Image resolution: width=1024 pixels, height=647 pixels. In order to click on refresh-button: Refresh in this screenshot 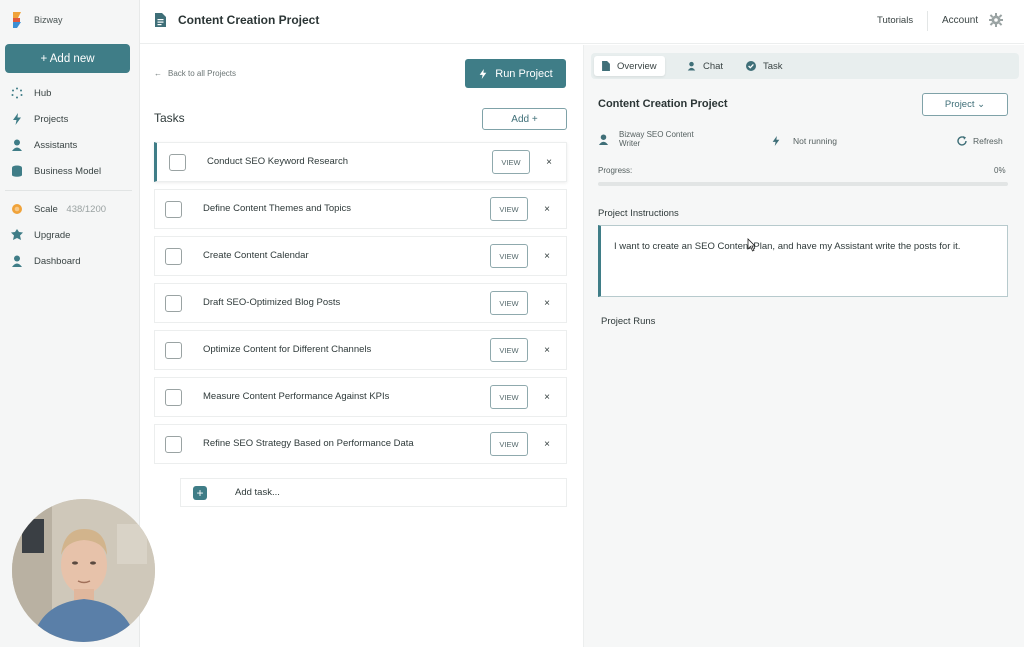, I will do `click(979, 141)`.